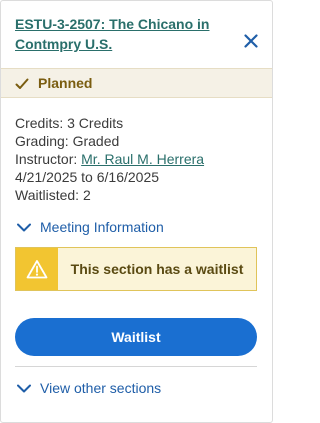 The width and height of the screenshot is (320, 423). What do you see at coordinates (136, 337) in the screenshot?
I see `waitlist-button: Waitlist` at bounding box center [136, 337].